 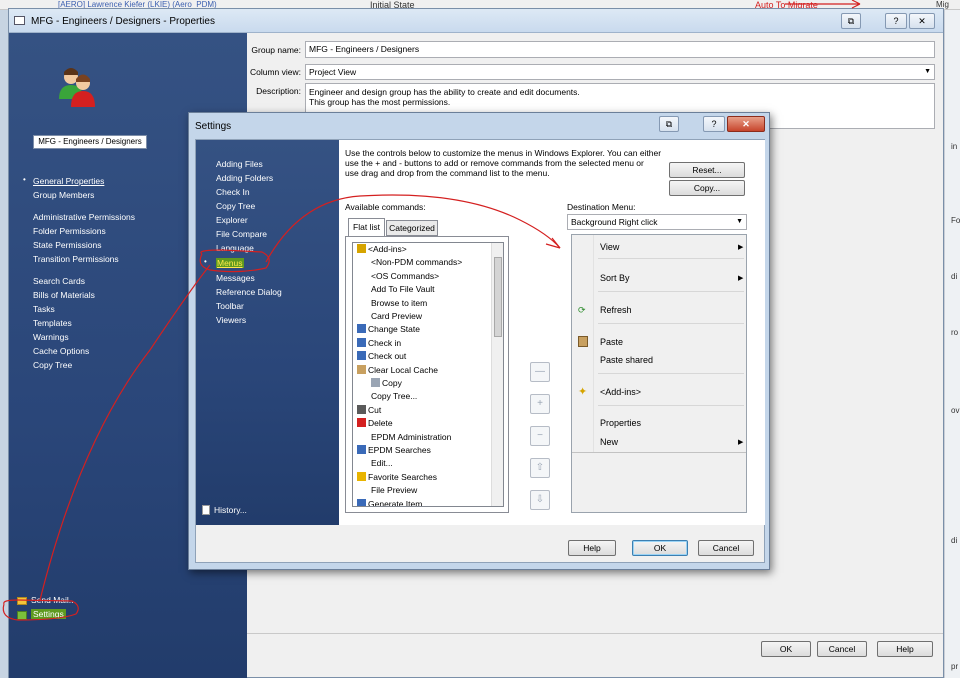 What do you see at coordinates (620, 423) in the screenshot?
I see `menu-item-properties: Properties` at bounding box center [620, 423].